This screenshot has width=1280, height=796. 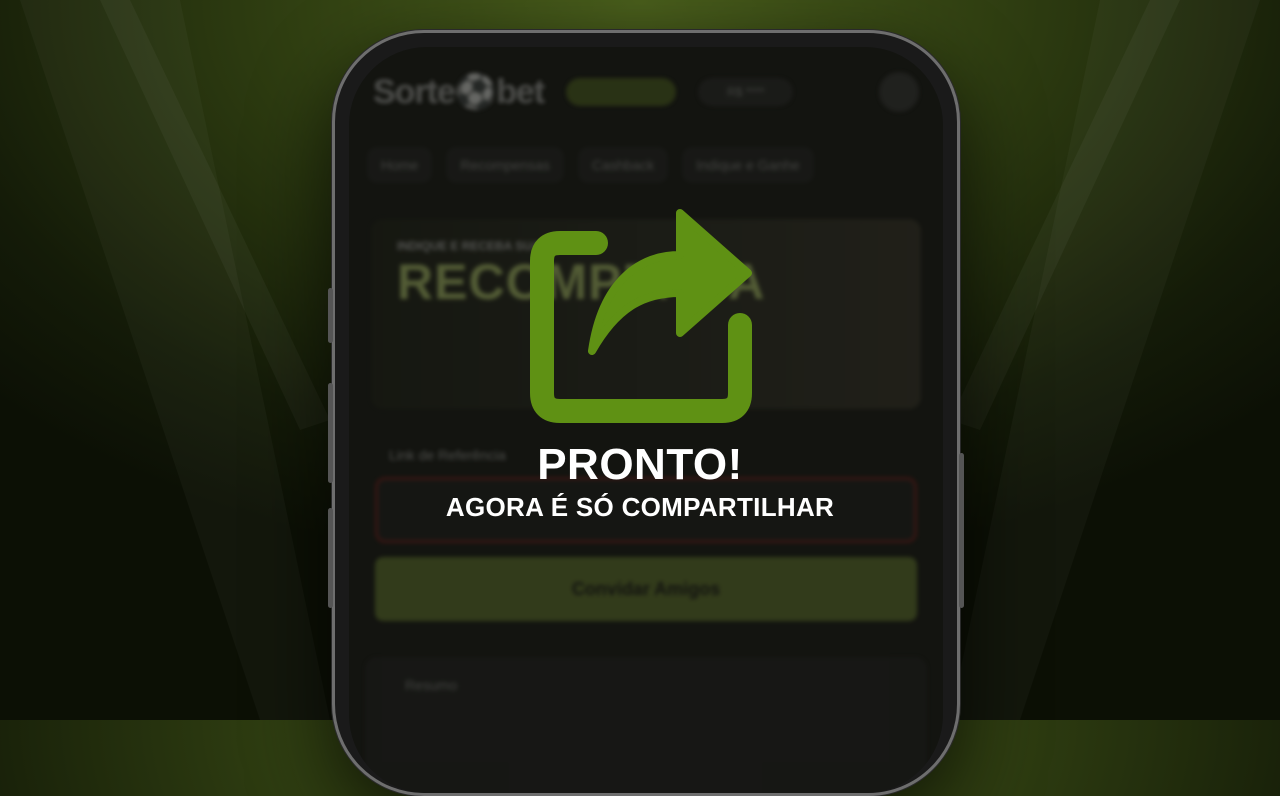 What do you see at coordinates (330, 558) in the screenshot?
I see `phone-volume-down-button` at bounding box center [330, 558].